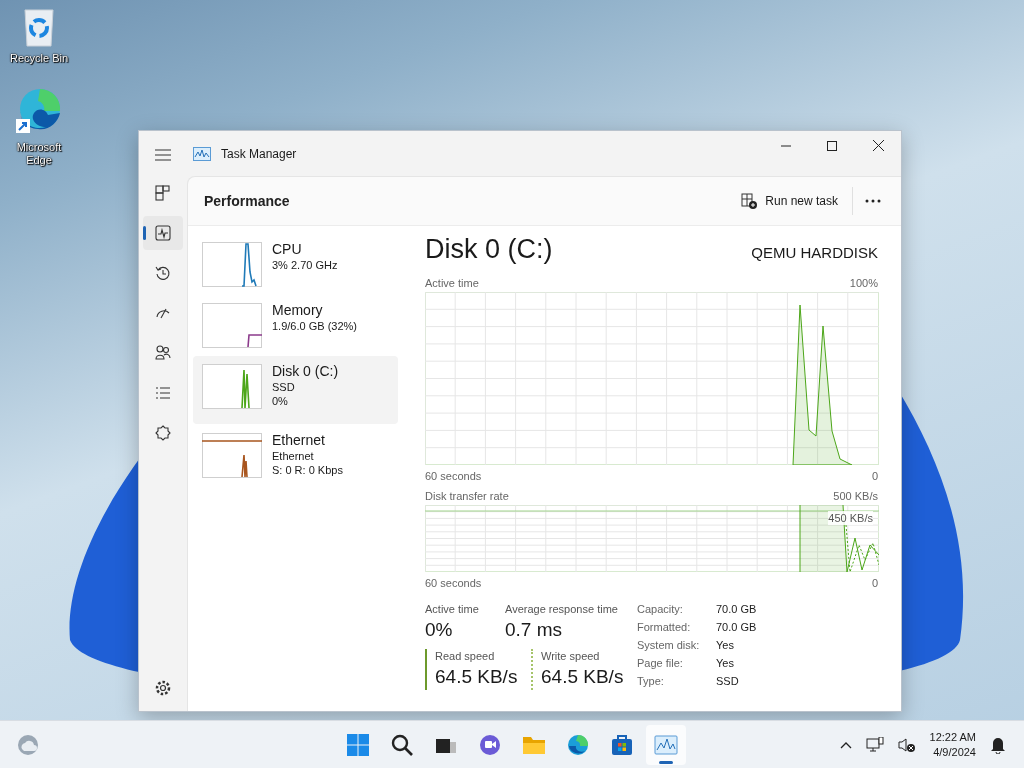 The image size is (1024, 768). I want to click on stat-label: Active time, so click(452, 609).